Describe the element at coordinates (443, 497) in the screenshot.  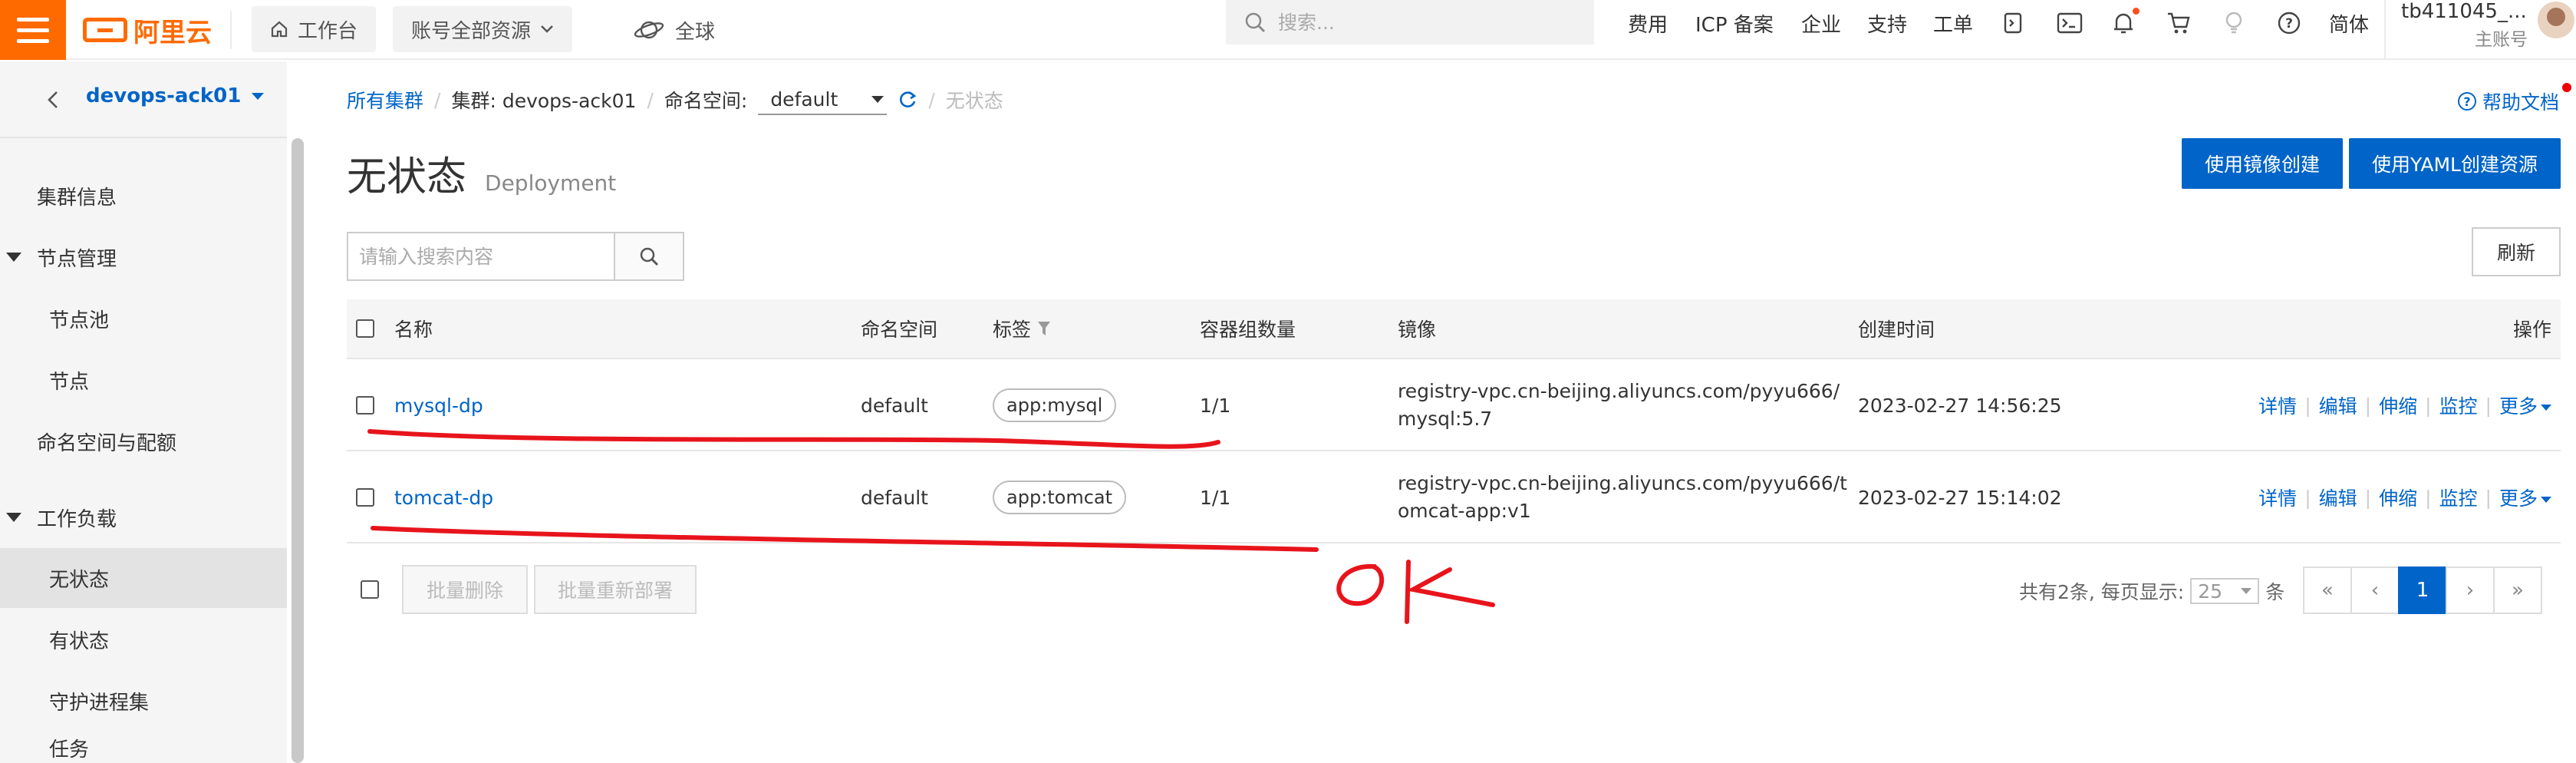
I see `deployment-name-link: tomcat-dp` at that location.